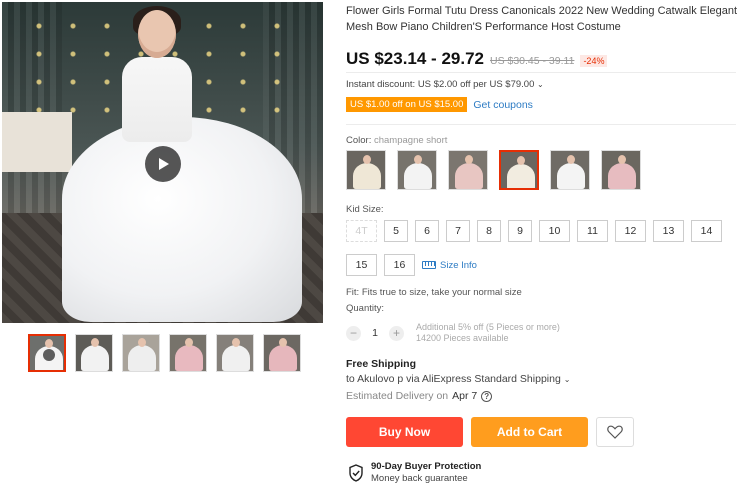  I want to click on coupon-row: US $1.00 off on US $15.00 Get coupons, so click(439, 104).